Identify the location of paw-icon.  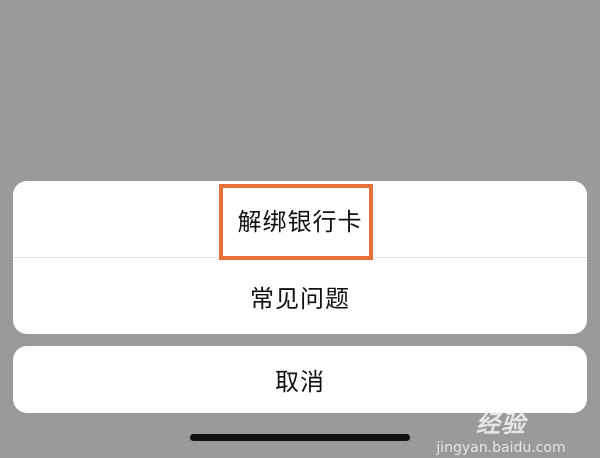
(455, 397).